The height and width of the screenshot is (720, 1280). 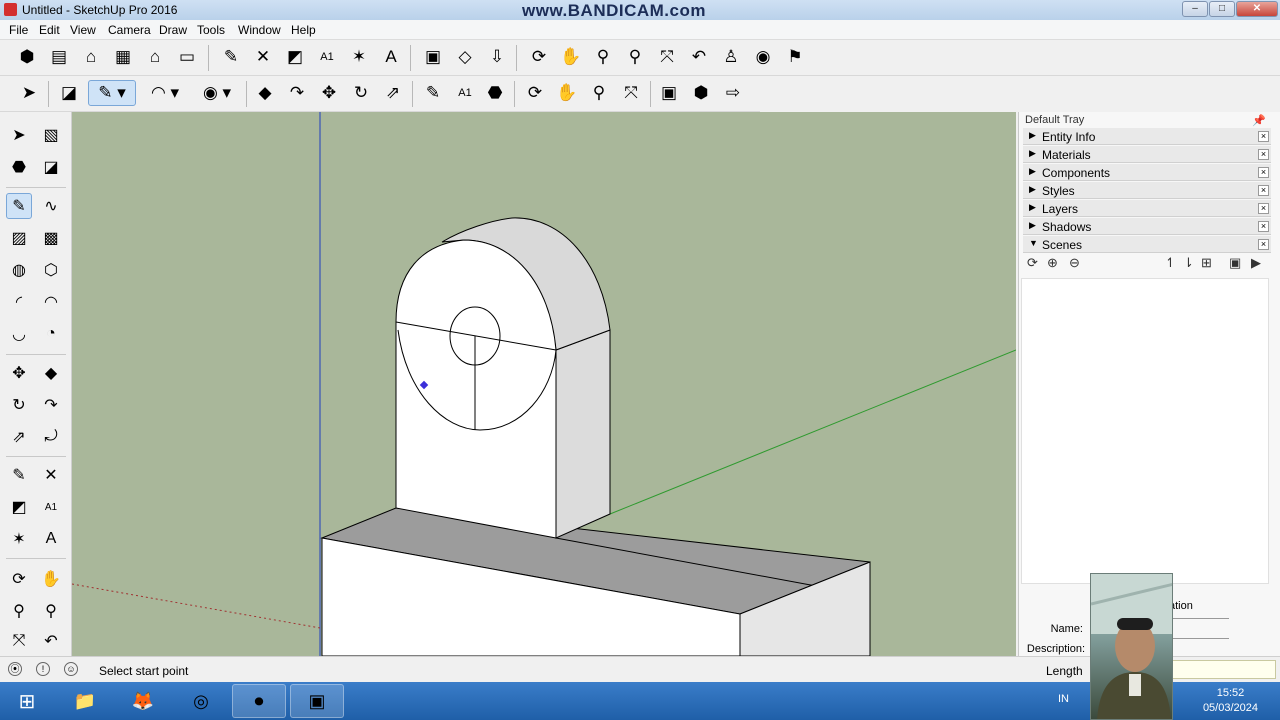 I want to click on extension-warehouse-icon-2: ⬢, so click(x=701, y=93).